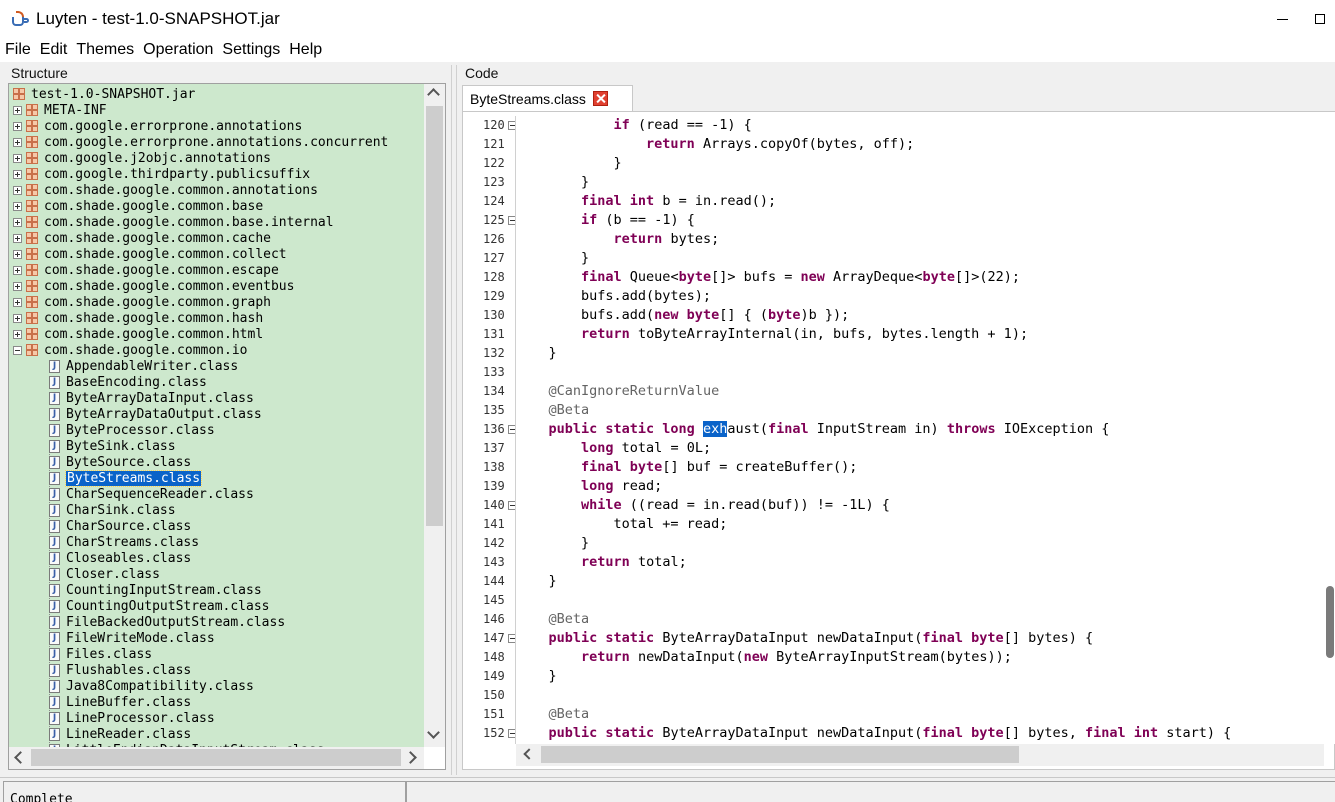 Image resolution: width=1335 pixels, height=802 pixels. What do you see at coordinates (622, 524) in the screenshot?
I see `code-line: total += read;` at bounding box center [622, 524].